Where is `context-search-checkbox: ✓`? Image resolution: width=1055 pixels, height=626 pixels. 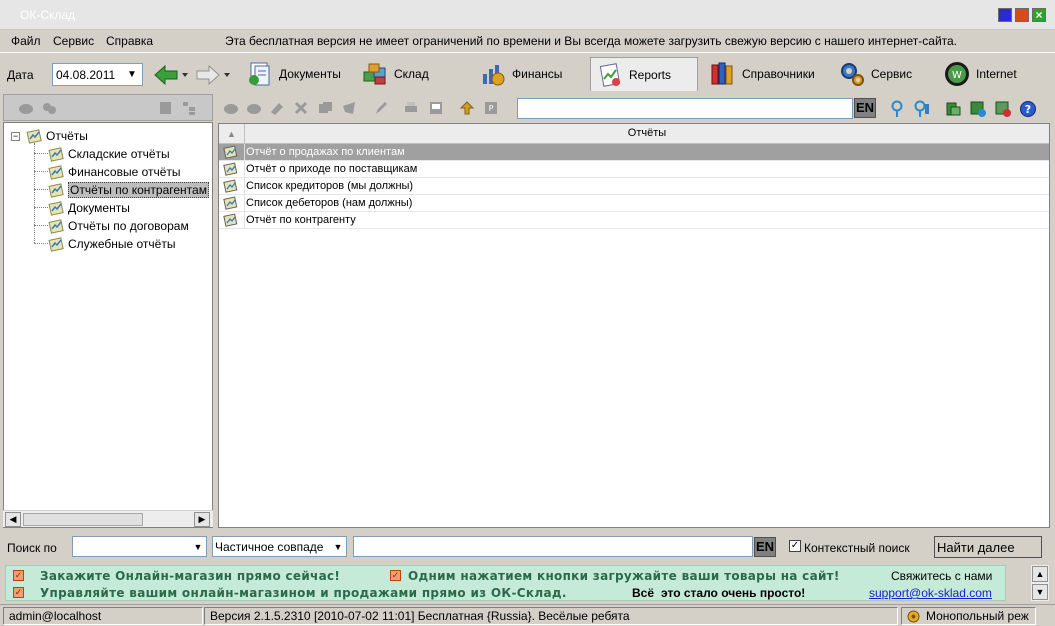 context-search-checkbox: ✓ is located at coordinates (795, 546).